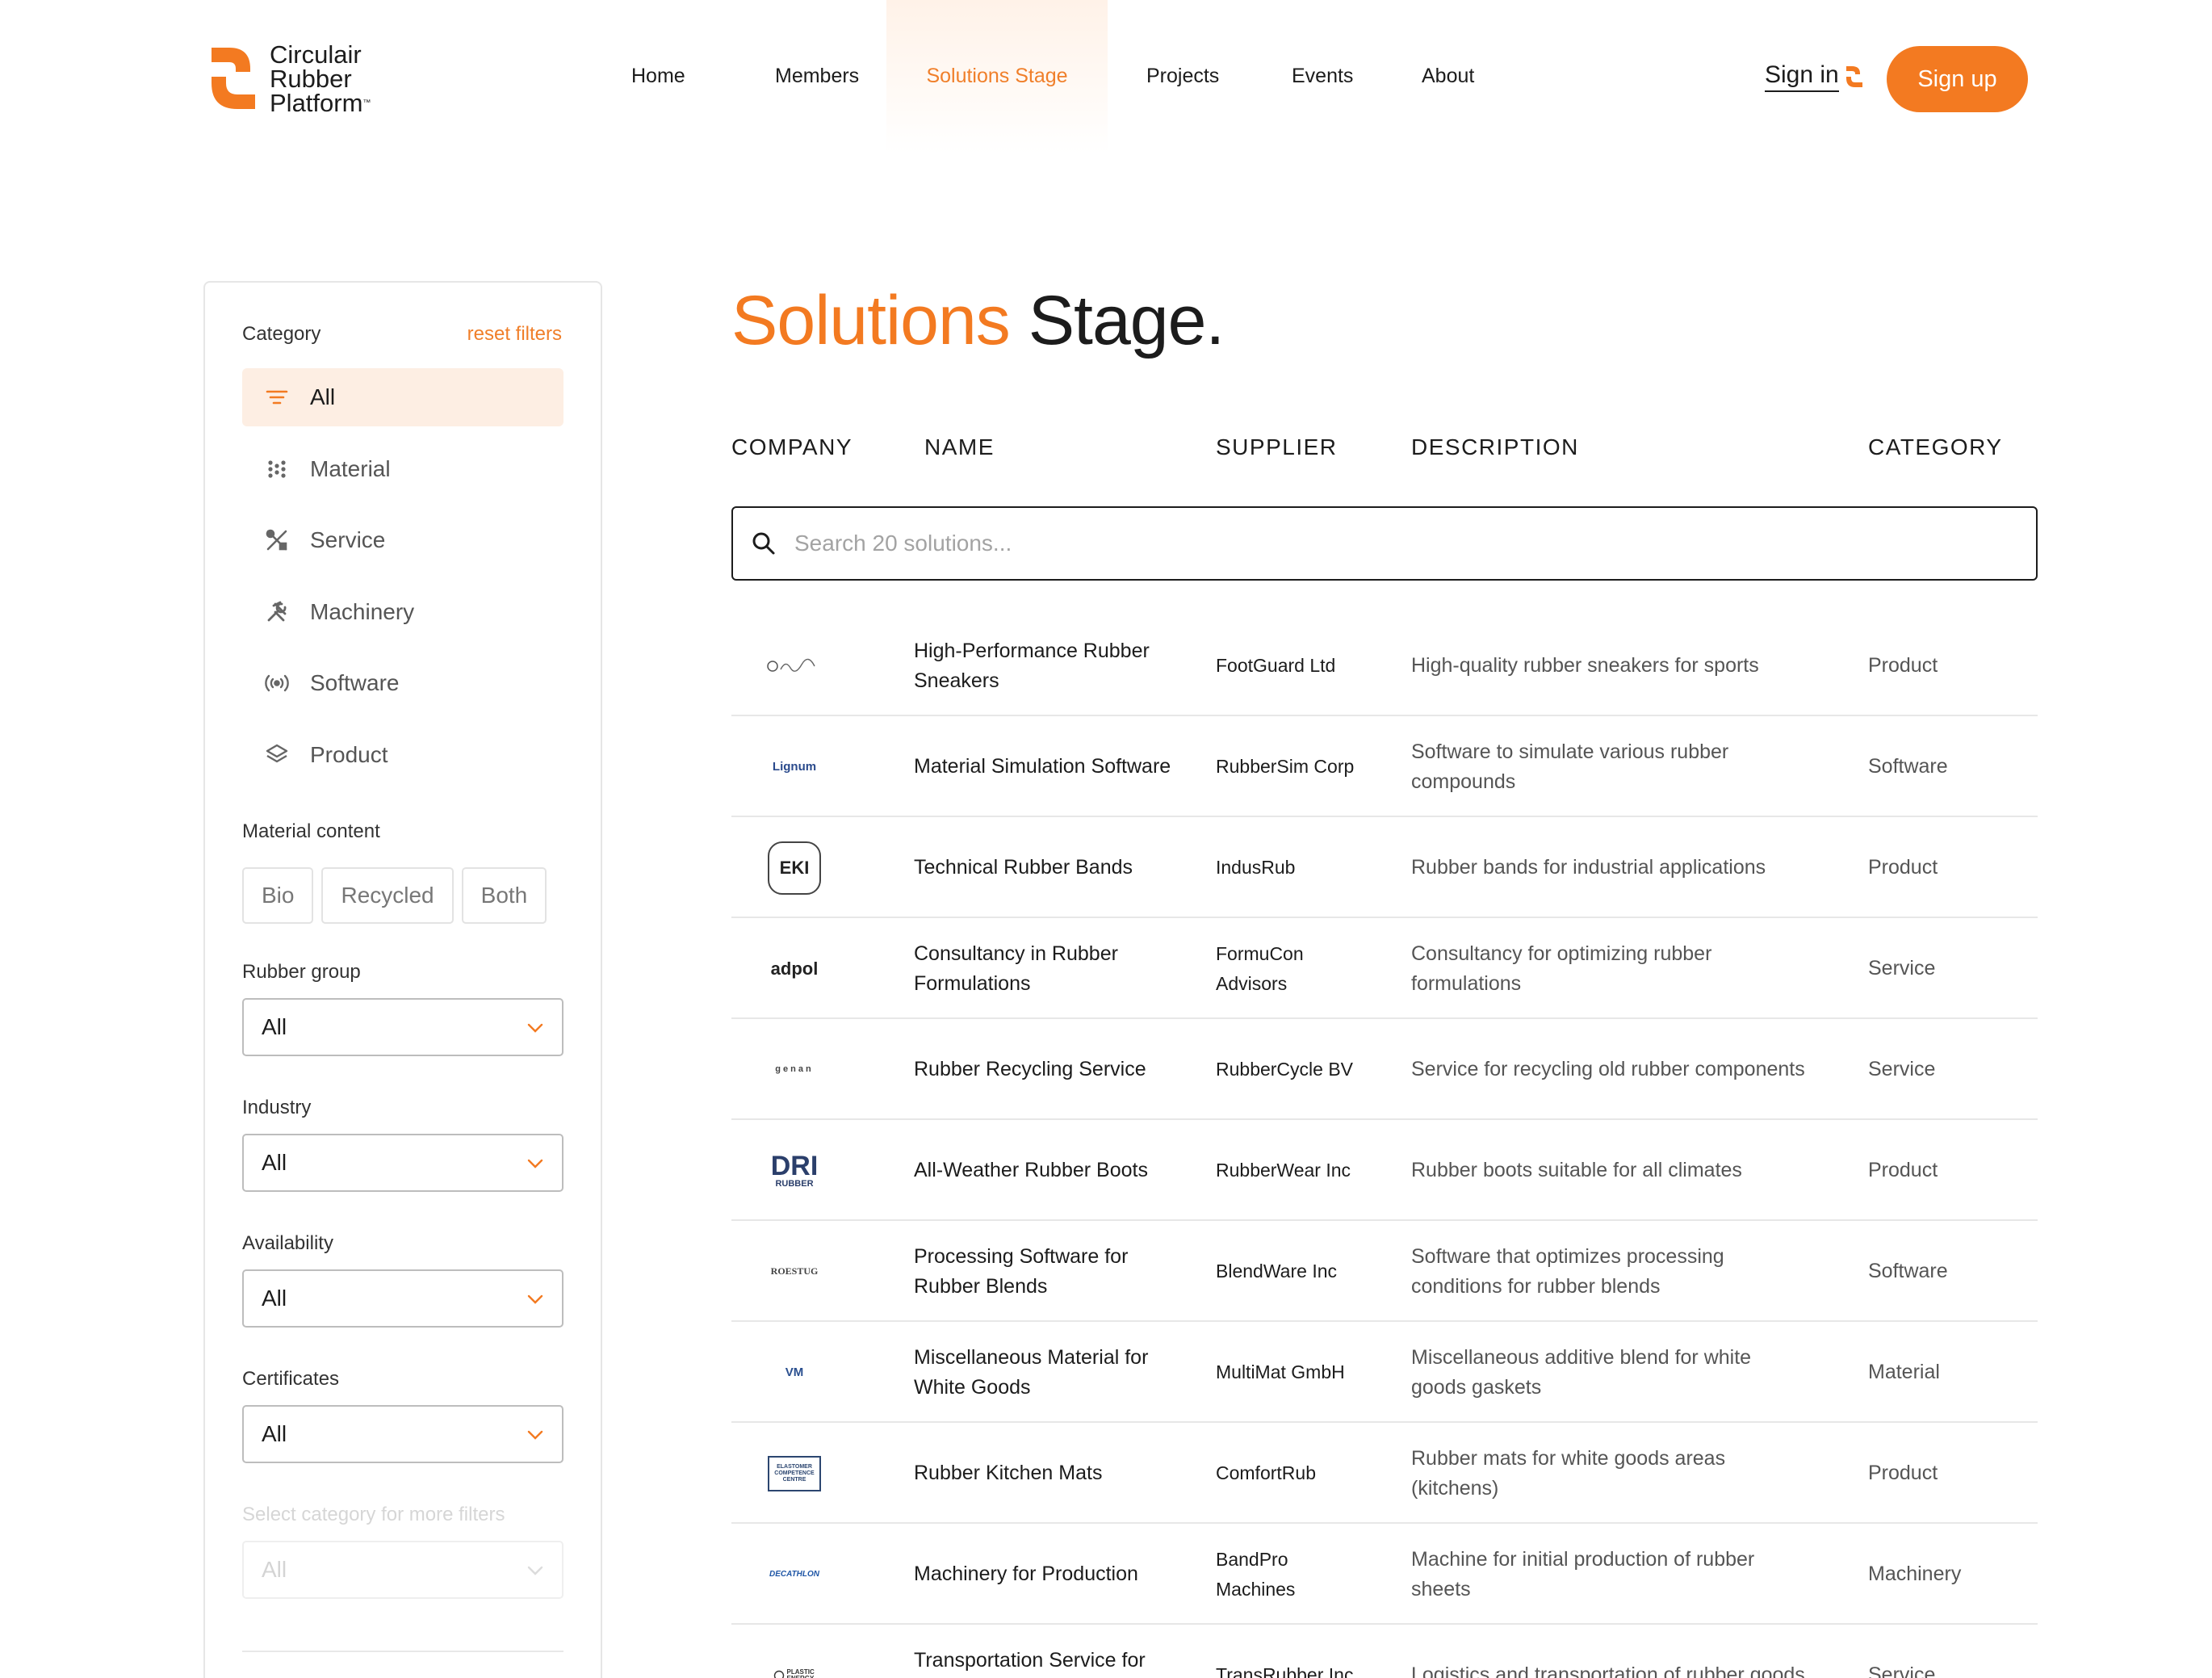 The image size is (2212, 1678). Describe the element at coordinates (277, 540) in the screenshot. I see `tools-crossed-icon` at that location.